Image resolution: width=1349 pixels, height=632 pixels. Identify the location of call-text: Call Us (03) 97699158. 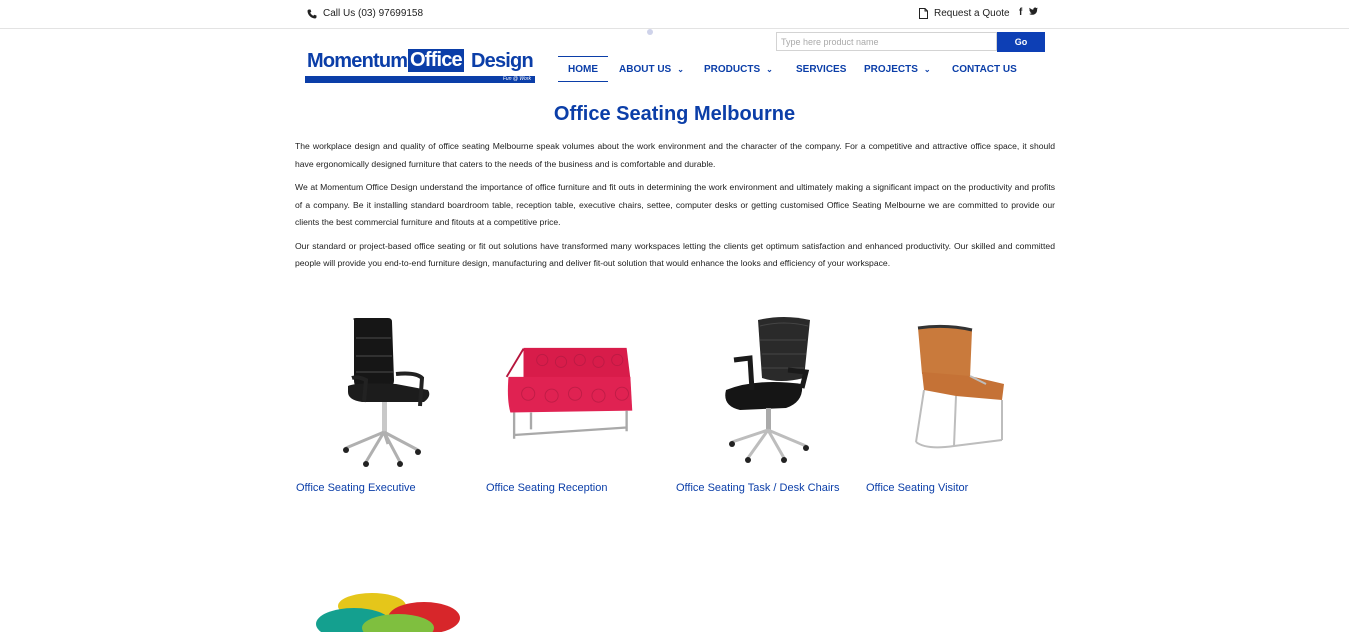
(373, 13).